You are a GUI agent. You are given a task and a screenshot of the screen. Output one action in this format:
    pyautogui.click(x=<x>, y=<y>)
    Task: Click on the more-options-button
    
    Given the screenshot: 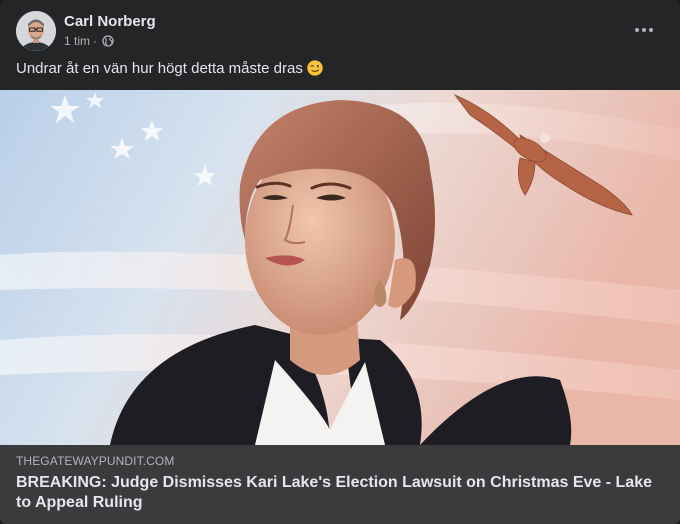 What is the action you would take?
    pyautogui.click(x=644, y=30)
    